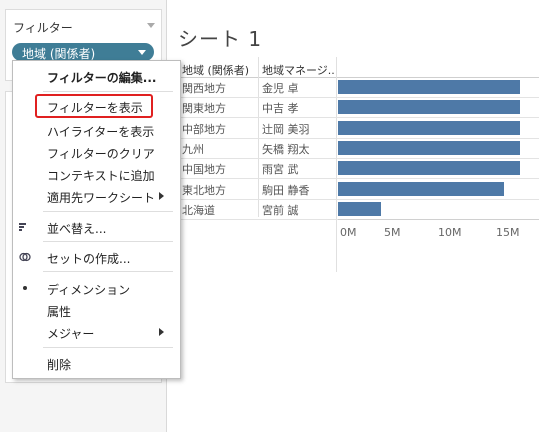 This screenshot has height=432, width=539. I want to click on x-axis-line, so click(438, 219).